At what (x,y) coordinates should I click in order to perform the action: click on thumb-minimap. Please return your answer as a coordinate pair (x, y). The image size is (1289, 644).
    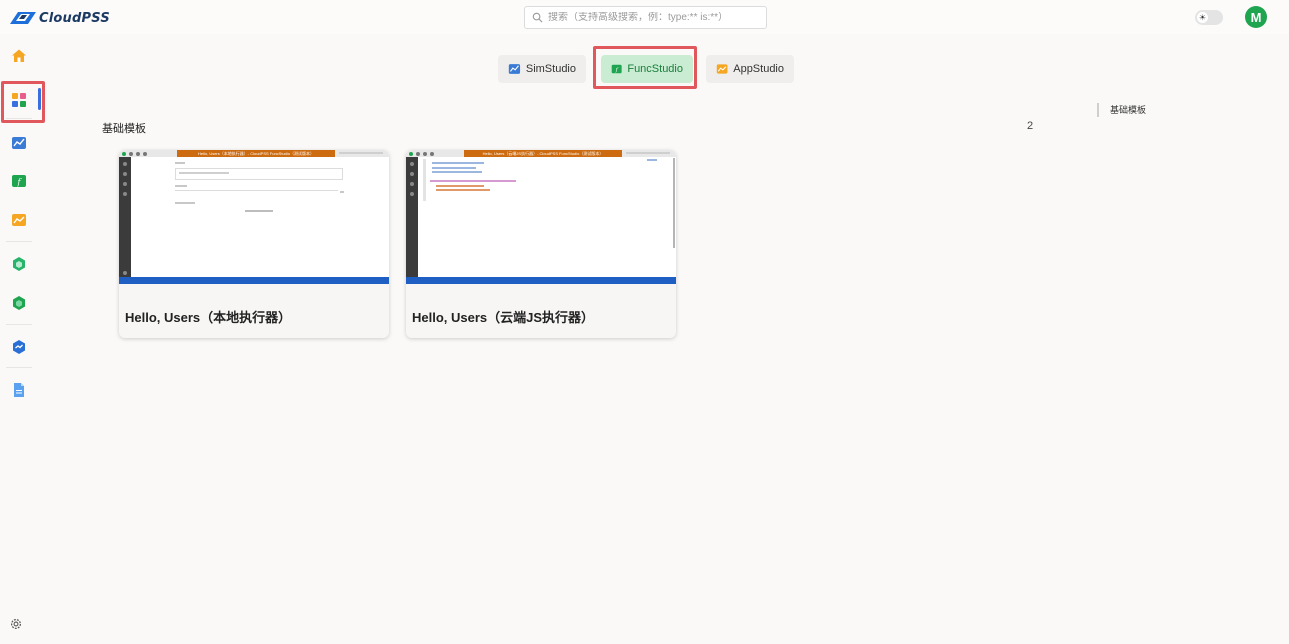
    Looking at the image, I should click on (652, 160).